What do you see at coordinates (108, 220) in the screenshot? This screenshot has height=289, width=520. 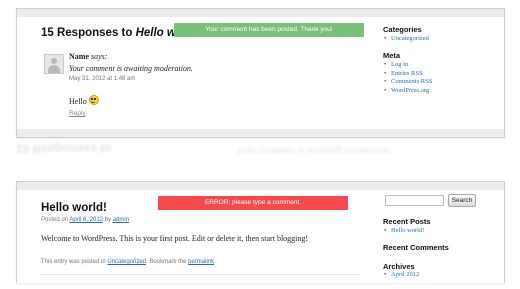 I see `post-meta-by: by` at bounding box center [108, 220].